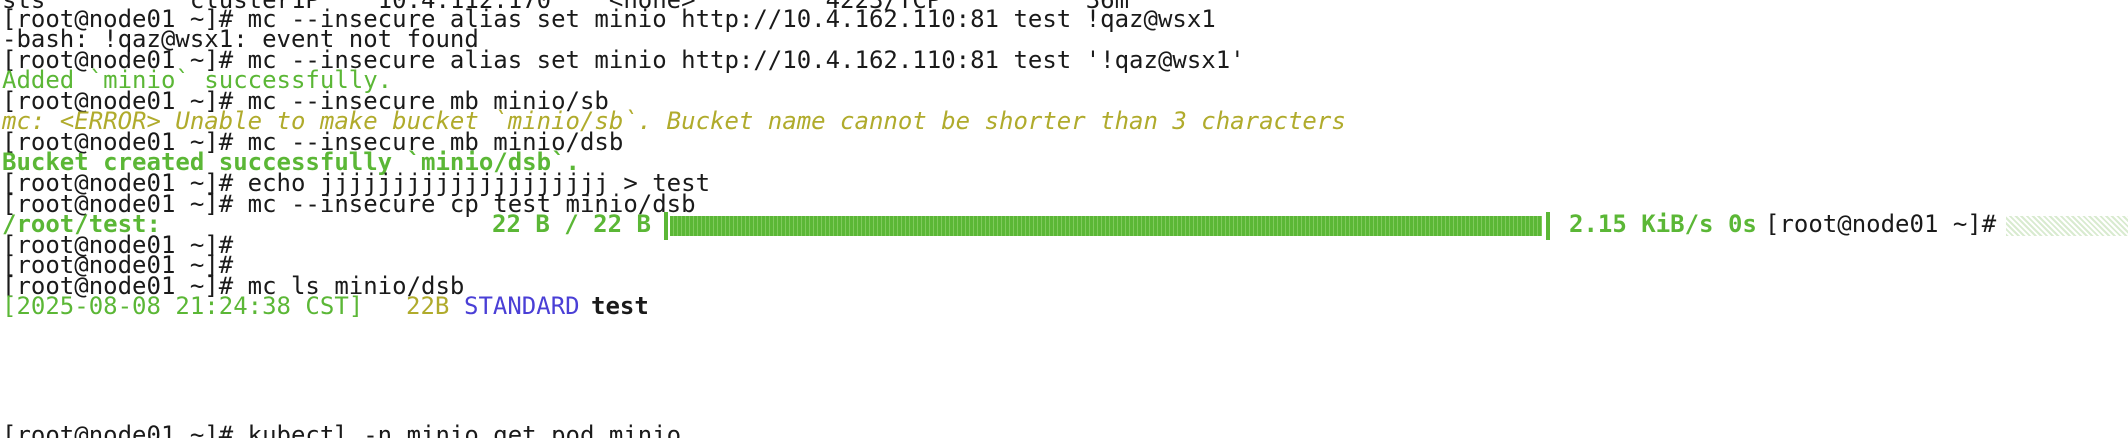 The width and height of the screenshot is (2128, 438). Describe the element at coordinates (571, 224) in the screenshot. I see `progress-size: 22 B / 22 B` at that location.